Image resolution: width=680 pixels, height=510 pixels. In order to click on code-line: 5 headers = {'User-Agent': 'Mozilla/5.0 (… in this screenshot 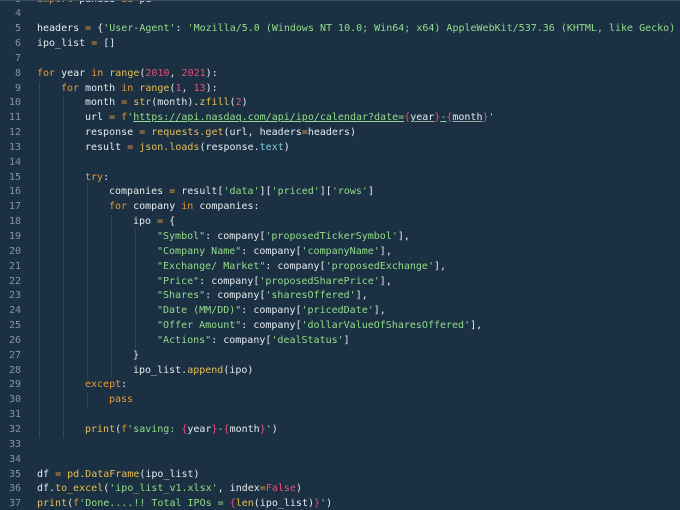, I will do `click(340, 29)`.